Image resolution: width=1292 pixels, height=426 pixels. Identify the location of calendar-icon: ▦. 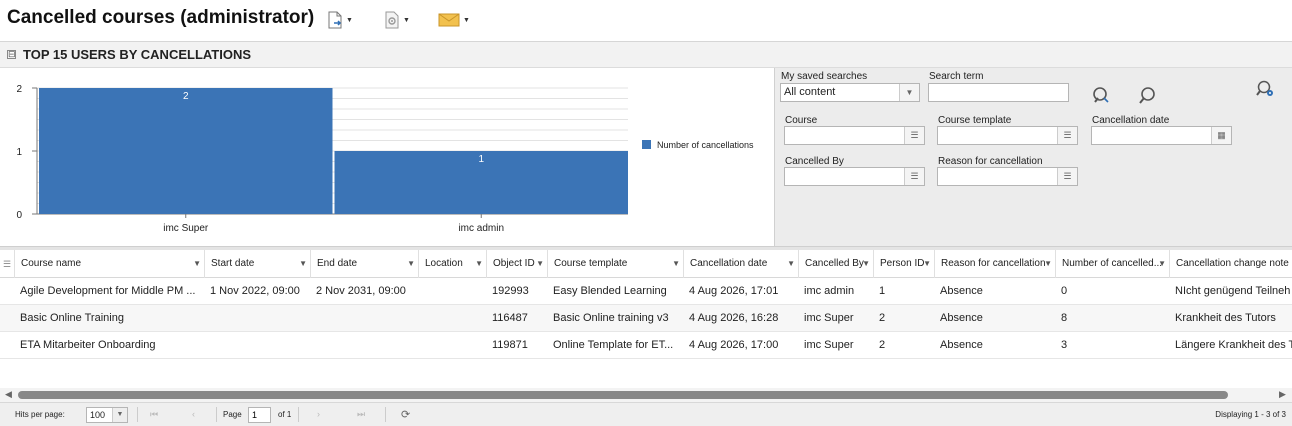
(1221, 135).